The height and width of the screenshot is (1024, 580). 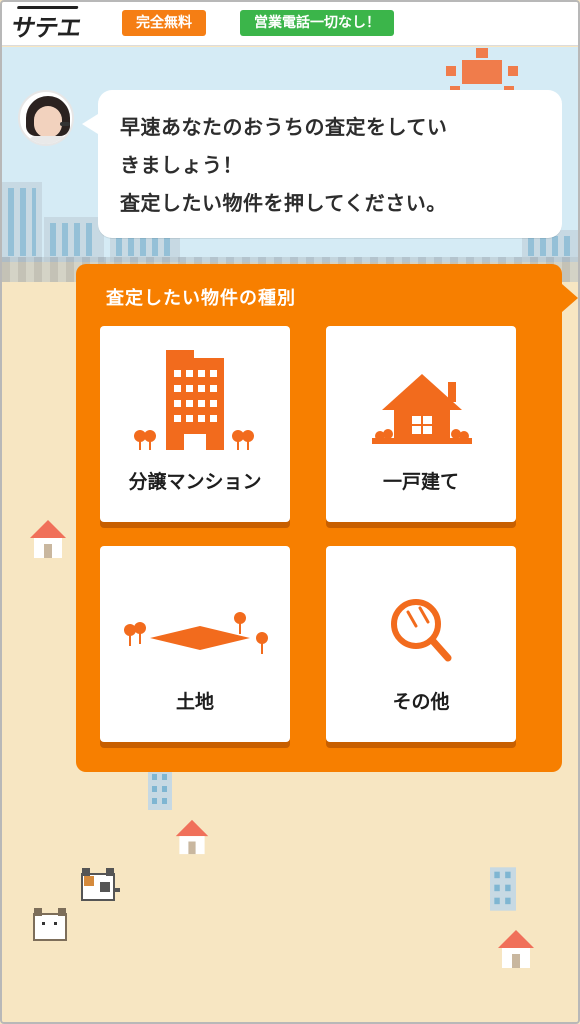 What do you see at coordinates (421, 702) in the screenshot?
I see `option-other-label: その他` at bounding box center [421, 702].